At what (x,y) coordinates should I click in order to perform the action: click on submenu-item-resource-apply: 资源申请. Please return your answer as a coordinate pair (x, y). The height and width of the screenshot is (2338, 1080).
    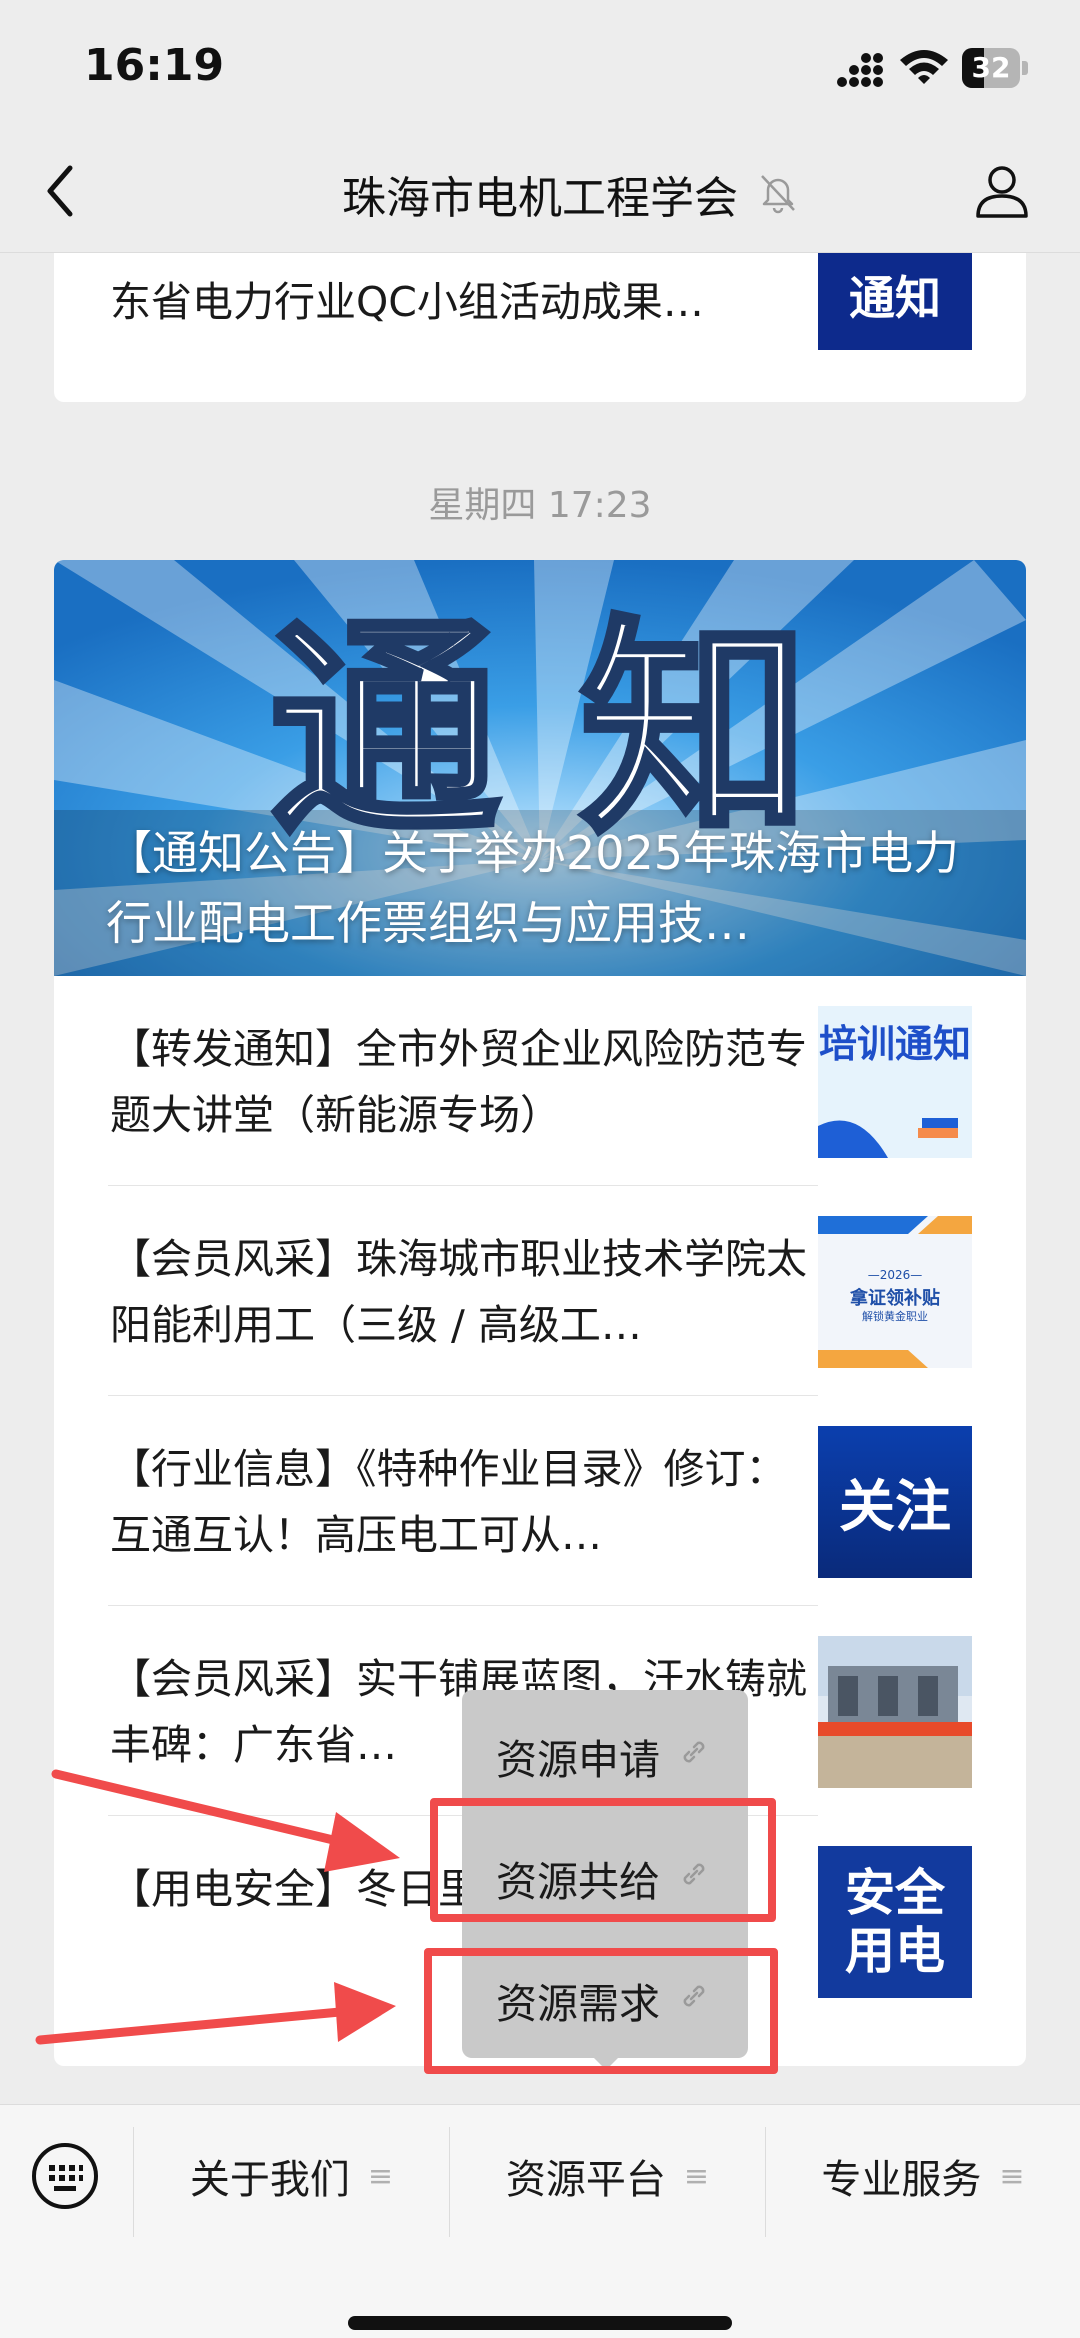
    Looking at the image, I should click on (605, 1749).